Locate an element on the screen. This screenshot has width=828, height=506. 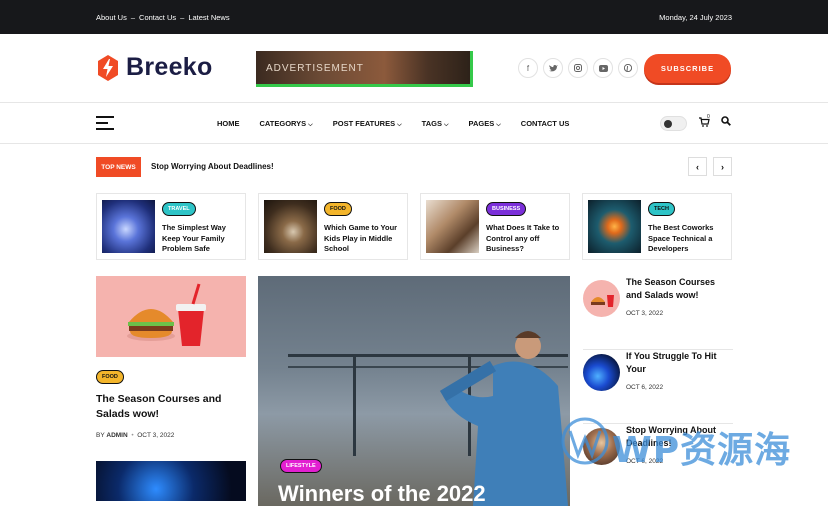
category-badge: TRAVEL is located at coordinates (179, 209).